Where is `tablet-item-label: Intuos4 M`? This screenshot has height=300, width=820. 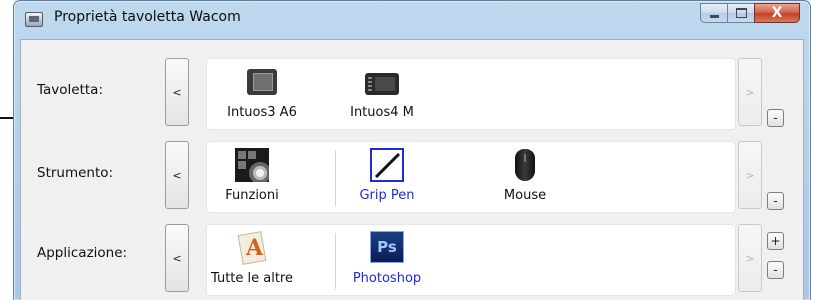 tablet-item-label: Intuos4 M is located at coordinates (382, 112).